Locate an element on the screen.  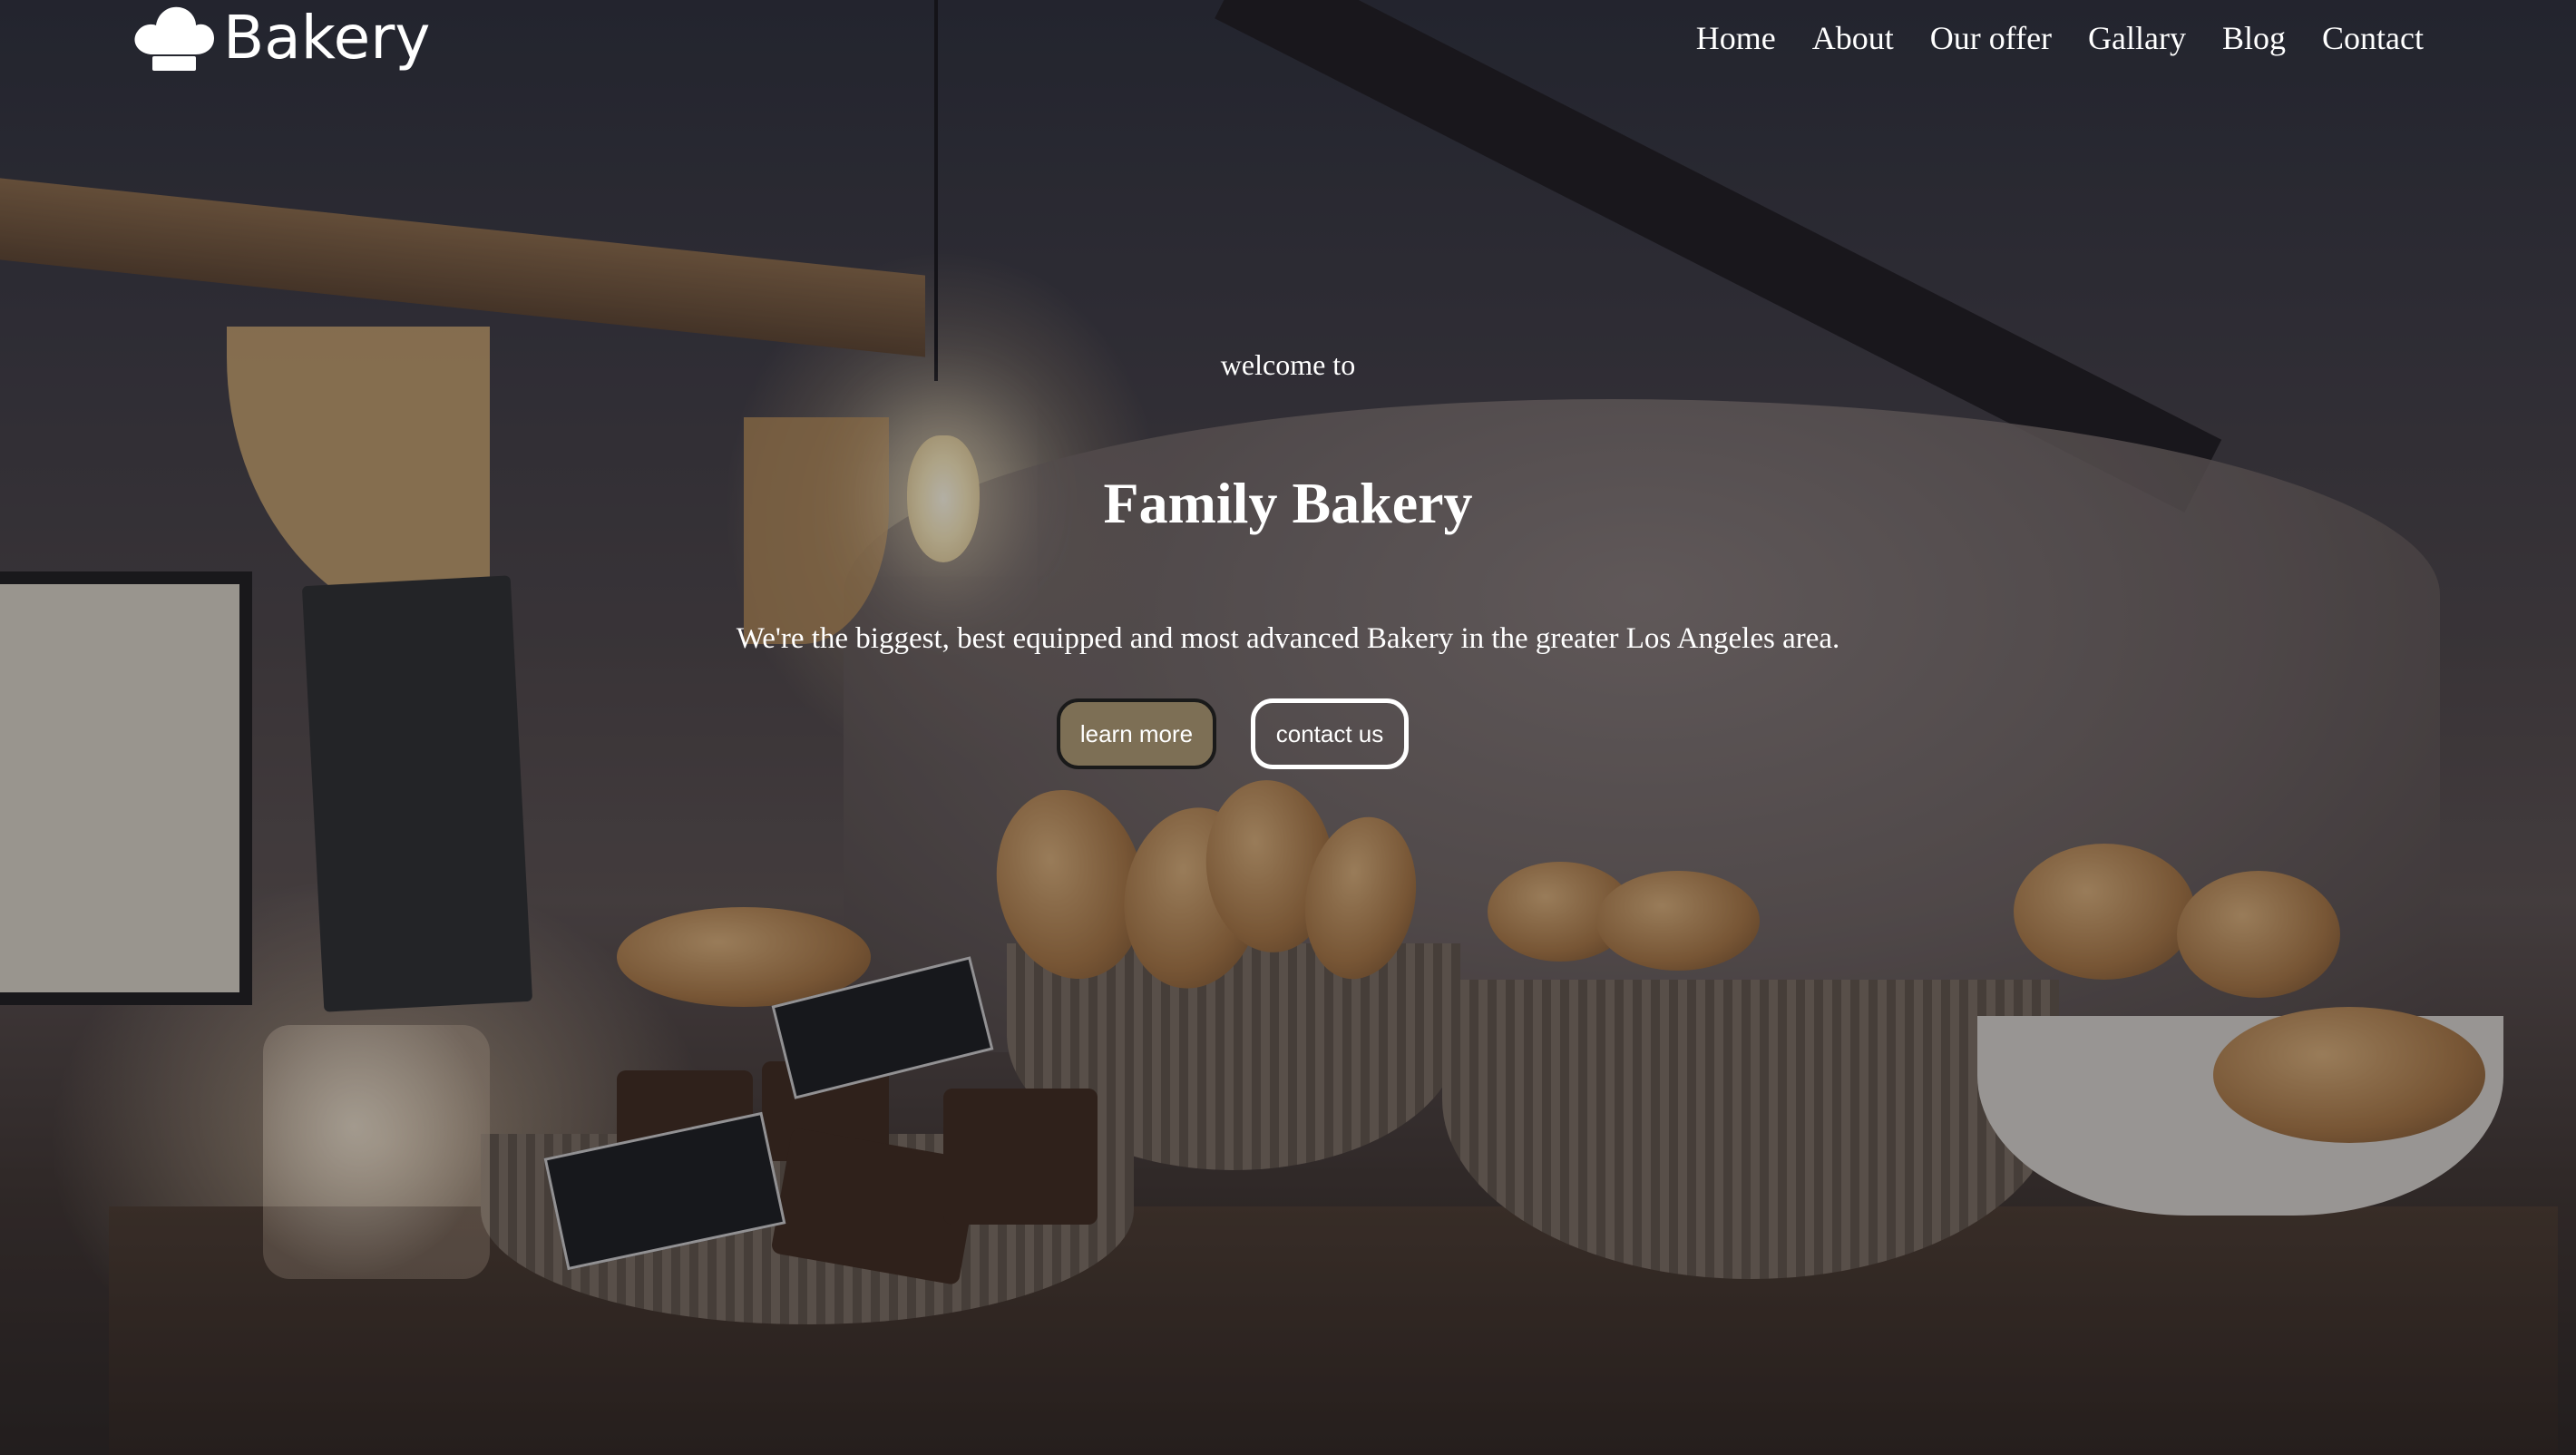
hero-buttons: learn more contact us is located at coordinates (1288, 733).